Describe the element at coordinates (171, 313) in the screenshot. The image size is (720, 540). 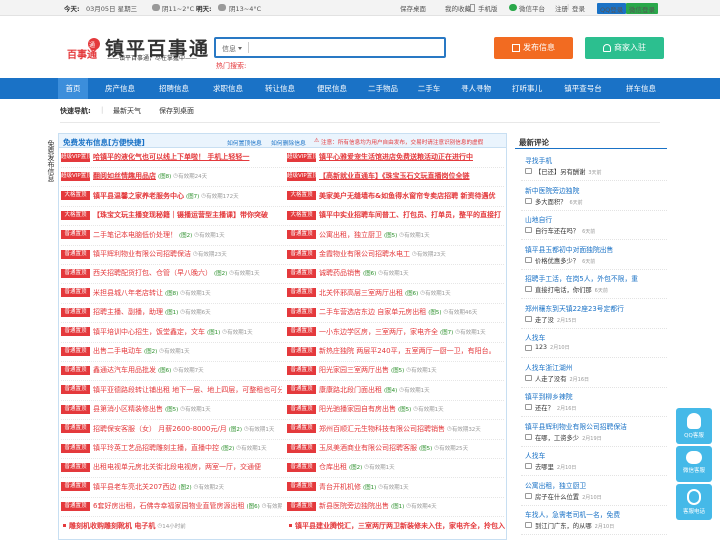
I see `list-item: 普通置顶 招聘主播、副播，助理 (图1) ◷有效期6天` at that location.